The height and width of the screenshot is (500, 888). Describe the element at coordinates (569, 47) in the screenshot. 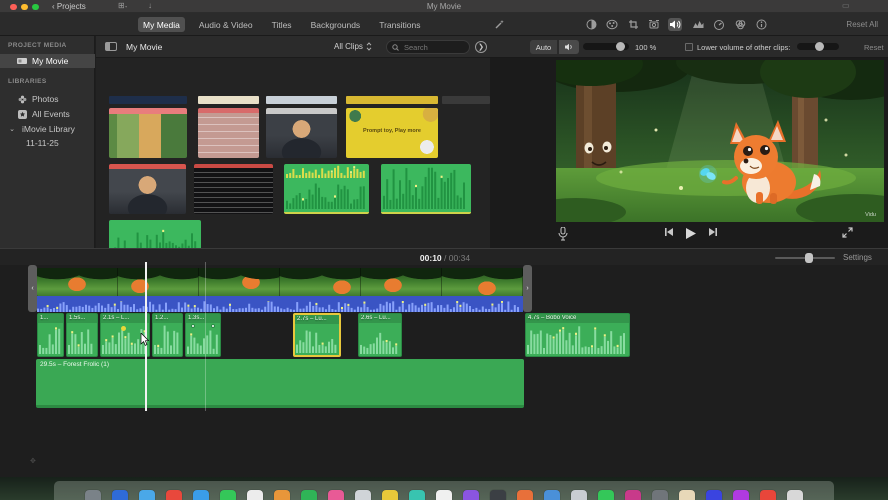

I see `speaker-button` at that location.